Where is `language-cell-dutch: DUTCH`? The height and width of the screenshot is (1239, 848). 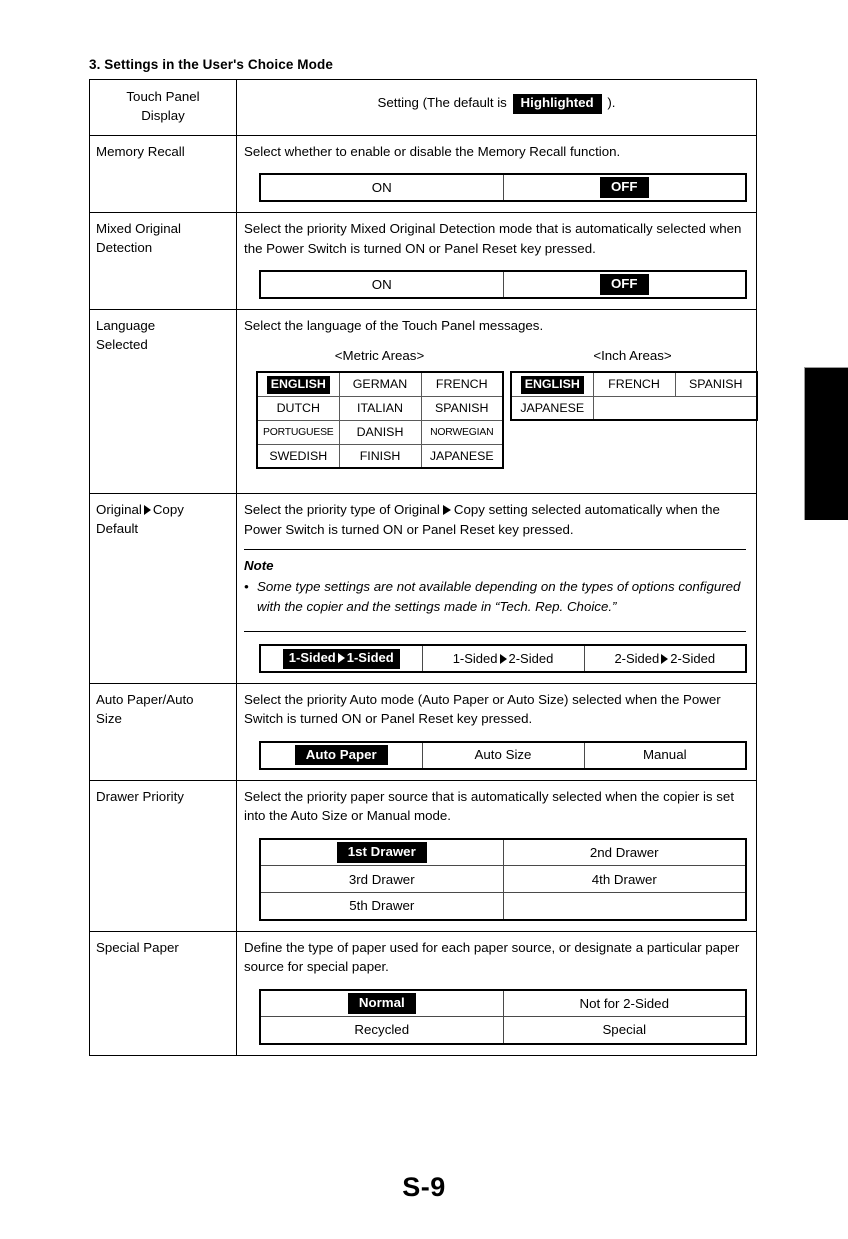 language-cell-dutch: DUTCH is located at coordinates (298, 408).